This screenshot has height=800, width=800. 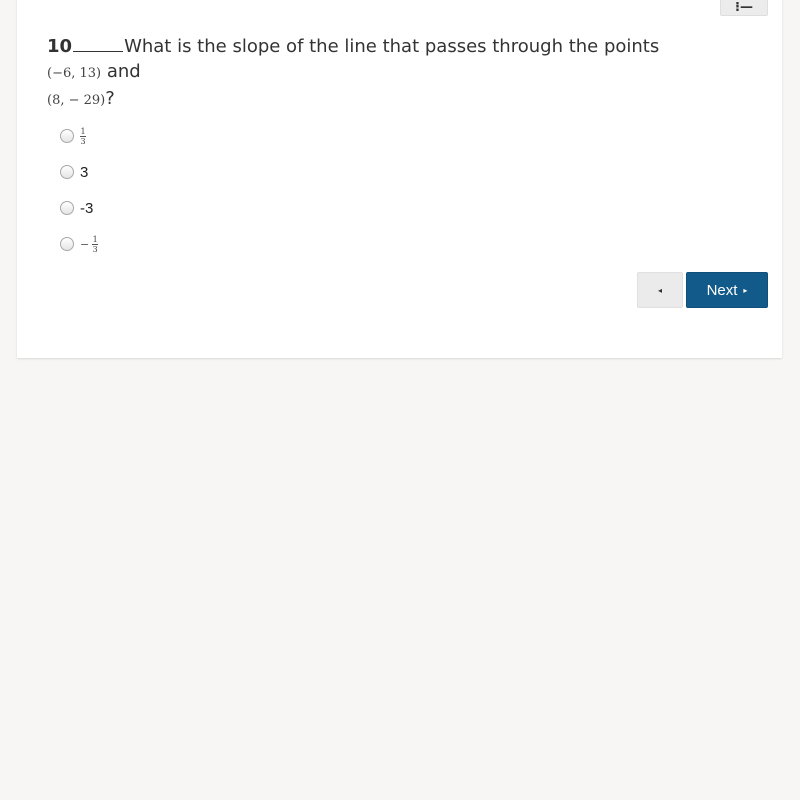 I want to click on triangle-left-icon: ◂, so click(x=659, y=290).